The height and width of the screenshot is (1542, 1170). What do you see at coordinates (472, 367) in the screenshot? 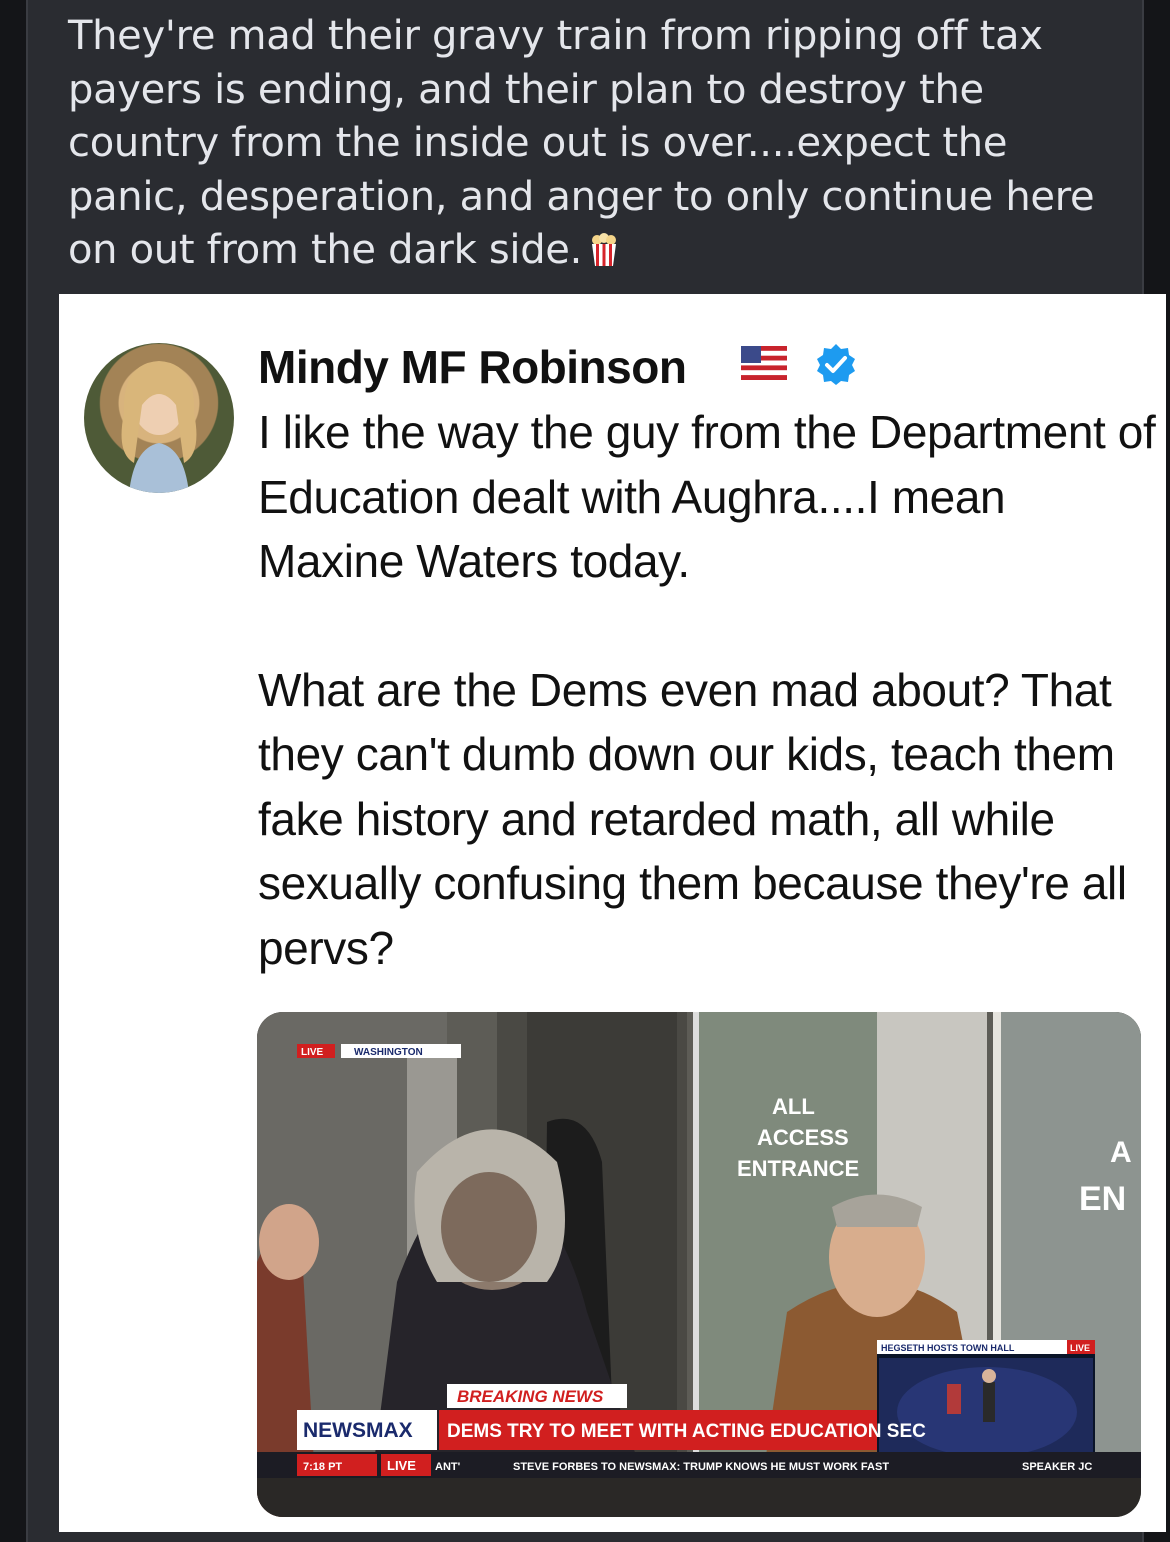
I see `tweet-author-name: Mindy MF Robinson` at bounding box center [472, 367].